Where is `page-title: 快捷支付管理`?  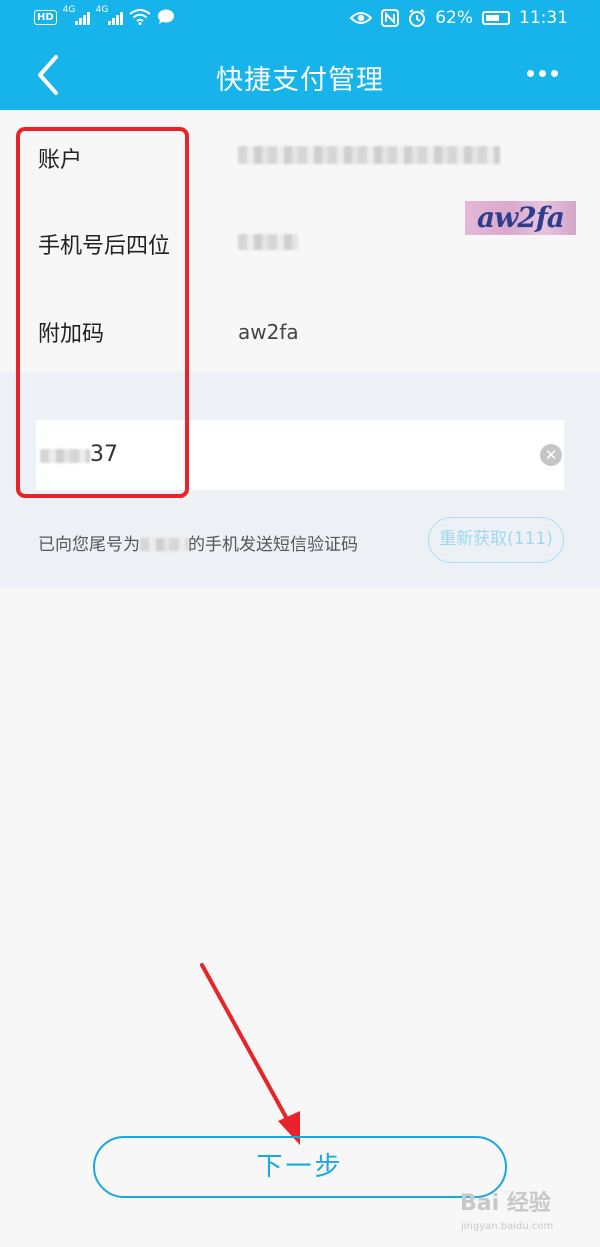
page-title: 快捷支付管理 is located at coordinates (300, 80).